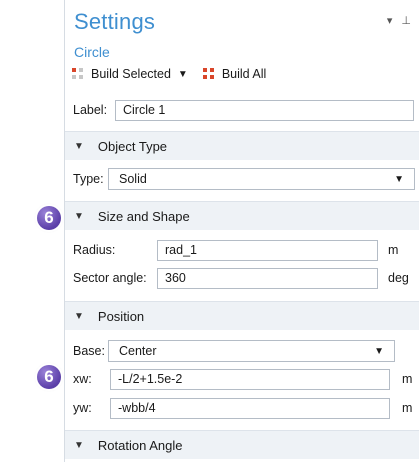 The height and width of the screenshot is (462, 419). What do you see at coordinates (264, 110) in the screenshot?
I see `label-field: Circle 1` at bounding box center [264, 110].